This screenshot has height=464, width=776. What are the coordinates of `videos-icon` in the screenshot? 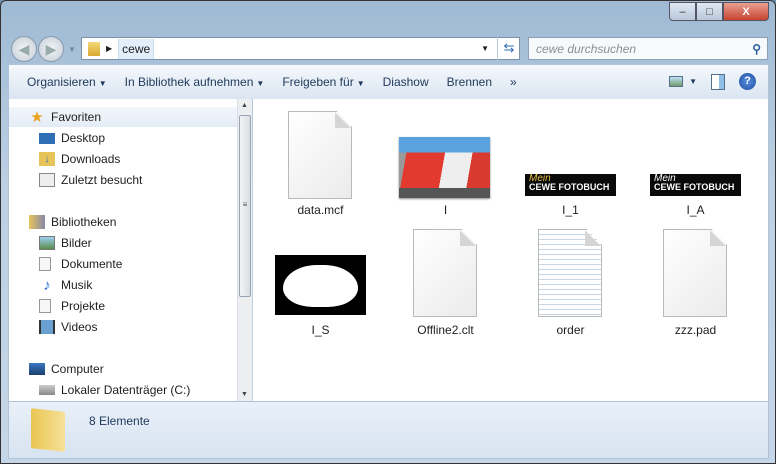 It's located at (47, 327).